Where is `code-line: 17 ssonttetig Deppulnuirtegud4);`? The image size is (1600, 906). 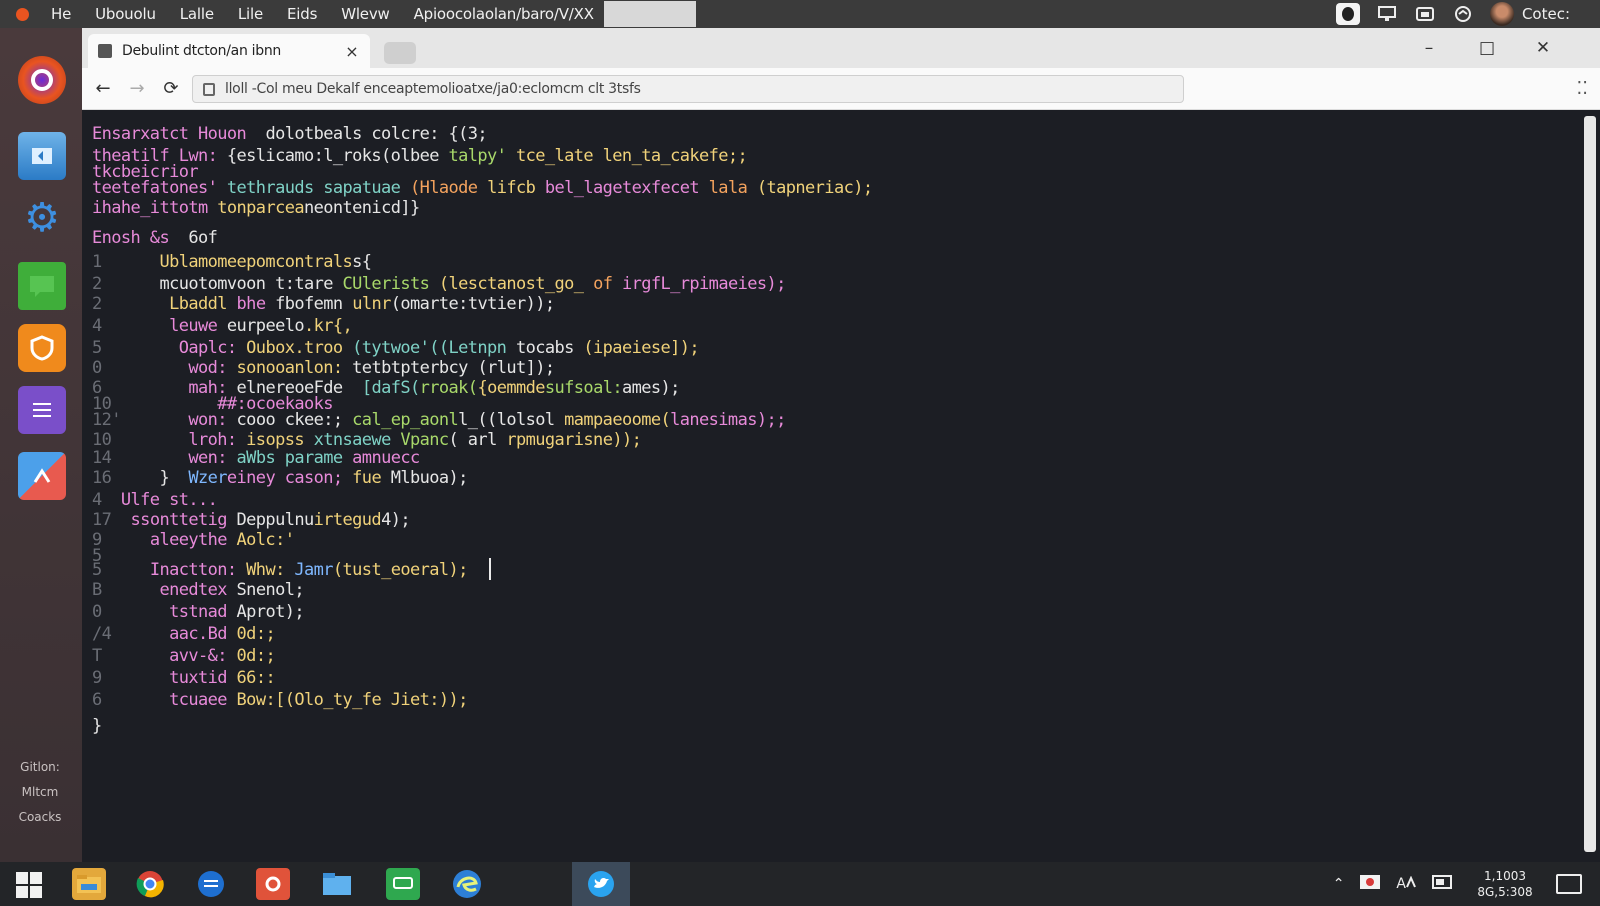 code-line: 17 ssonttetig Deppulnuirtegud4); is located at coordinates (251, 520).